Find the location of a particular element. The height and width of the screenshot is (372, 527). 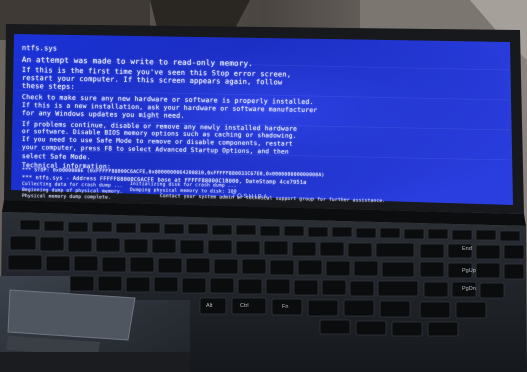

key-label: PgUp is located at coordinates (469, 271).